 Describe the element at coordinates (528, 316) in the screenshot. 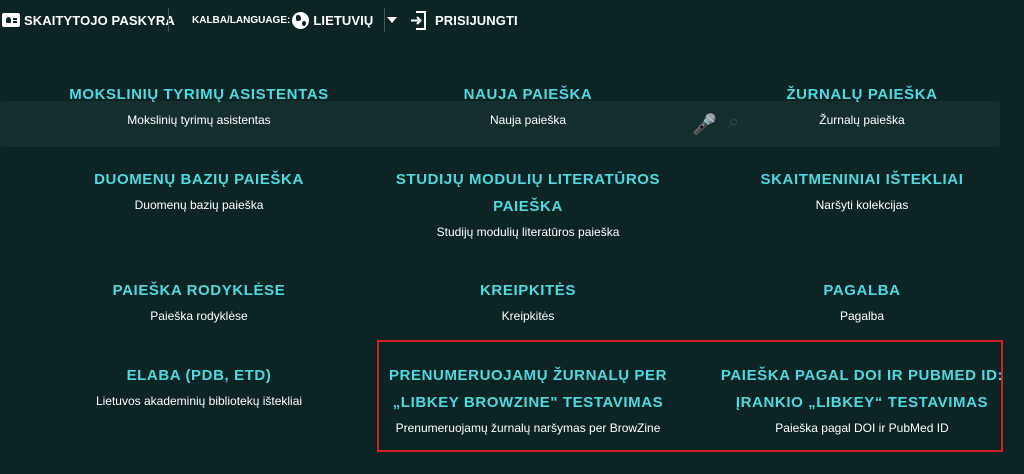

I see `menu-item-subtitle: Kreipkitės` at that location.